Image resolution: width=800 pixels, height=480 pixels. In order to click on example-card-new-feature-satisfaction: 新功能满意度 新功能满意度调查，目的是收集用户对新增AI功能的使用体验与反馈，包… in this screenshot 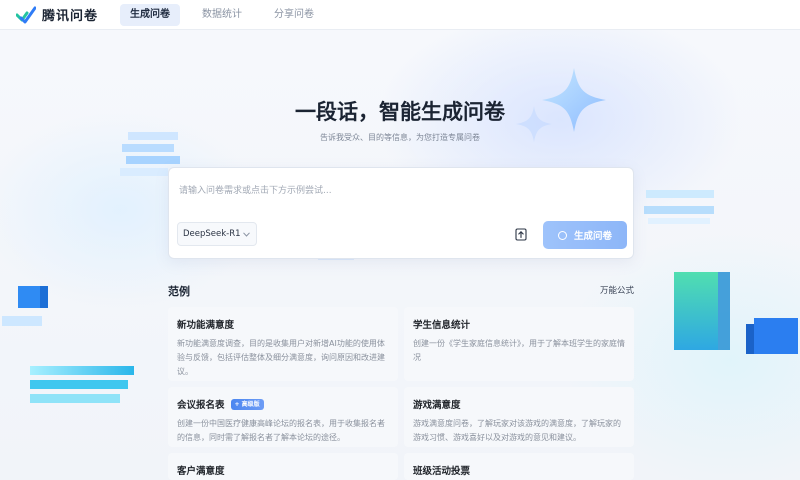, I will do `click(283, 344)`.